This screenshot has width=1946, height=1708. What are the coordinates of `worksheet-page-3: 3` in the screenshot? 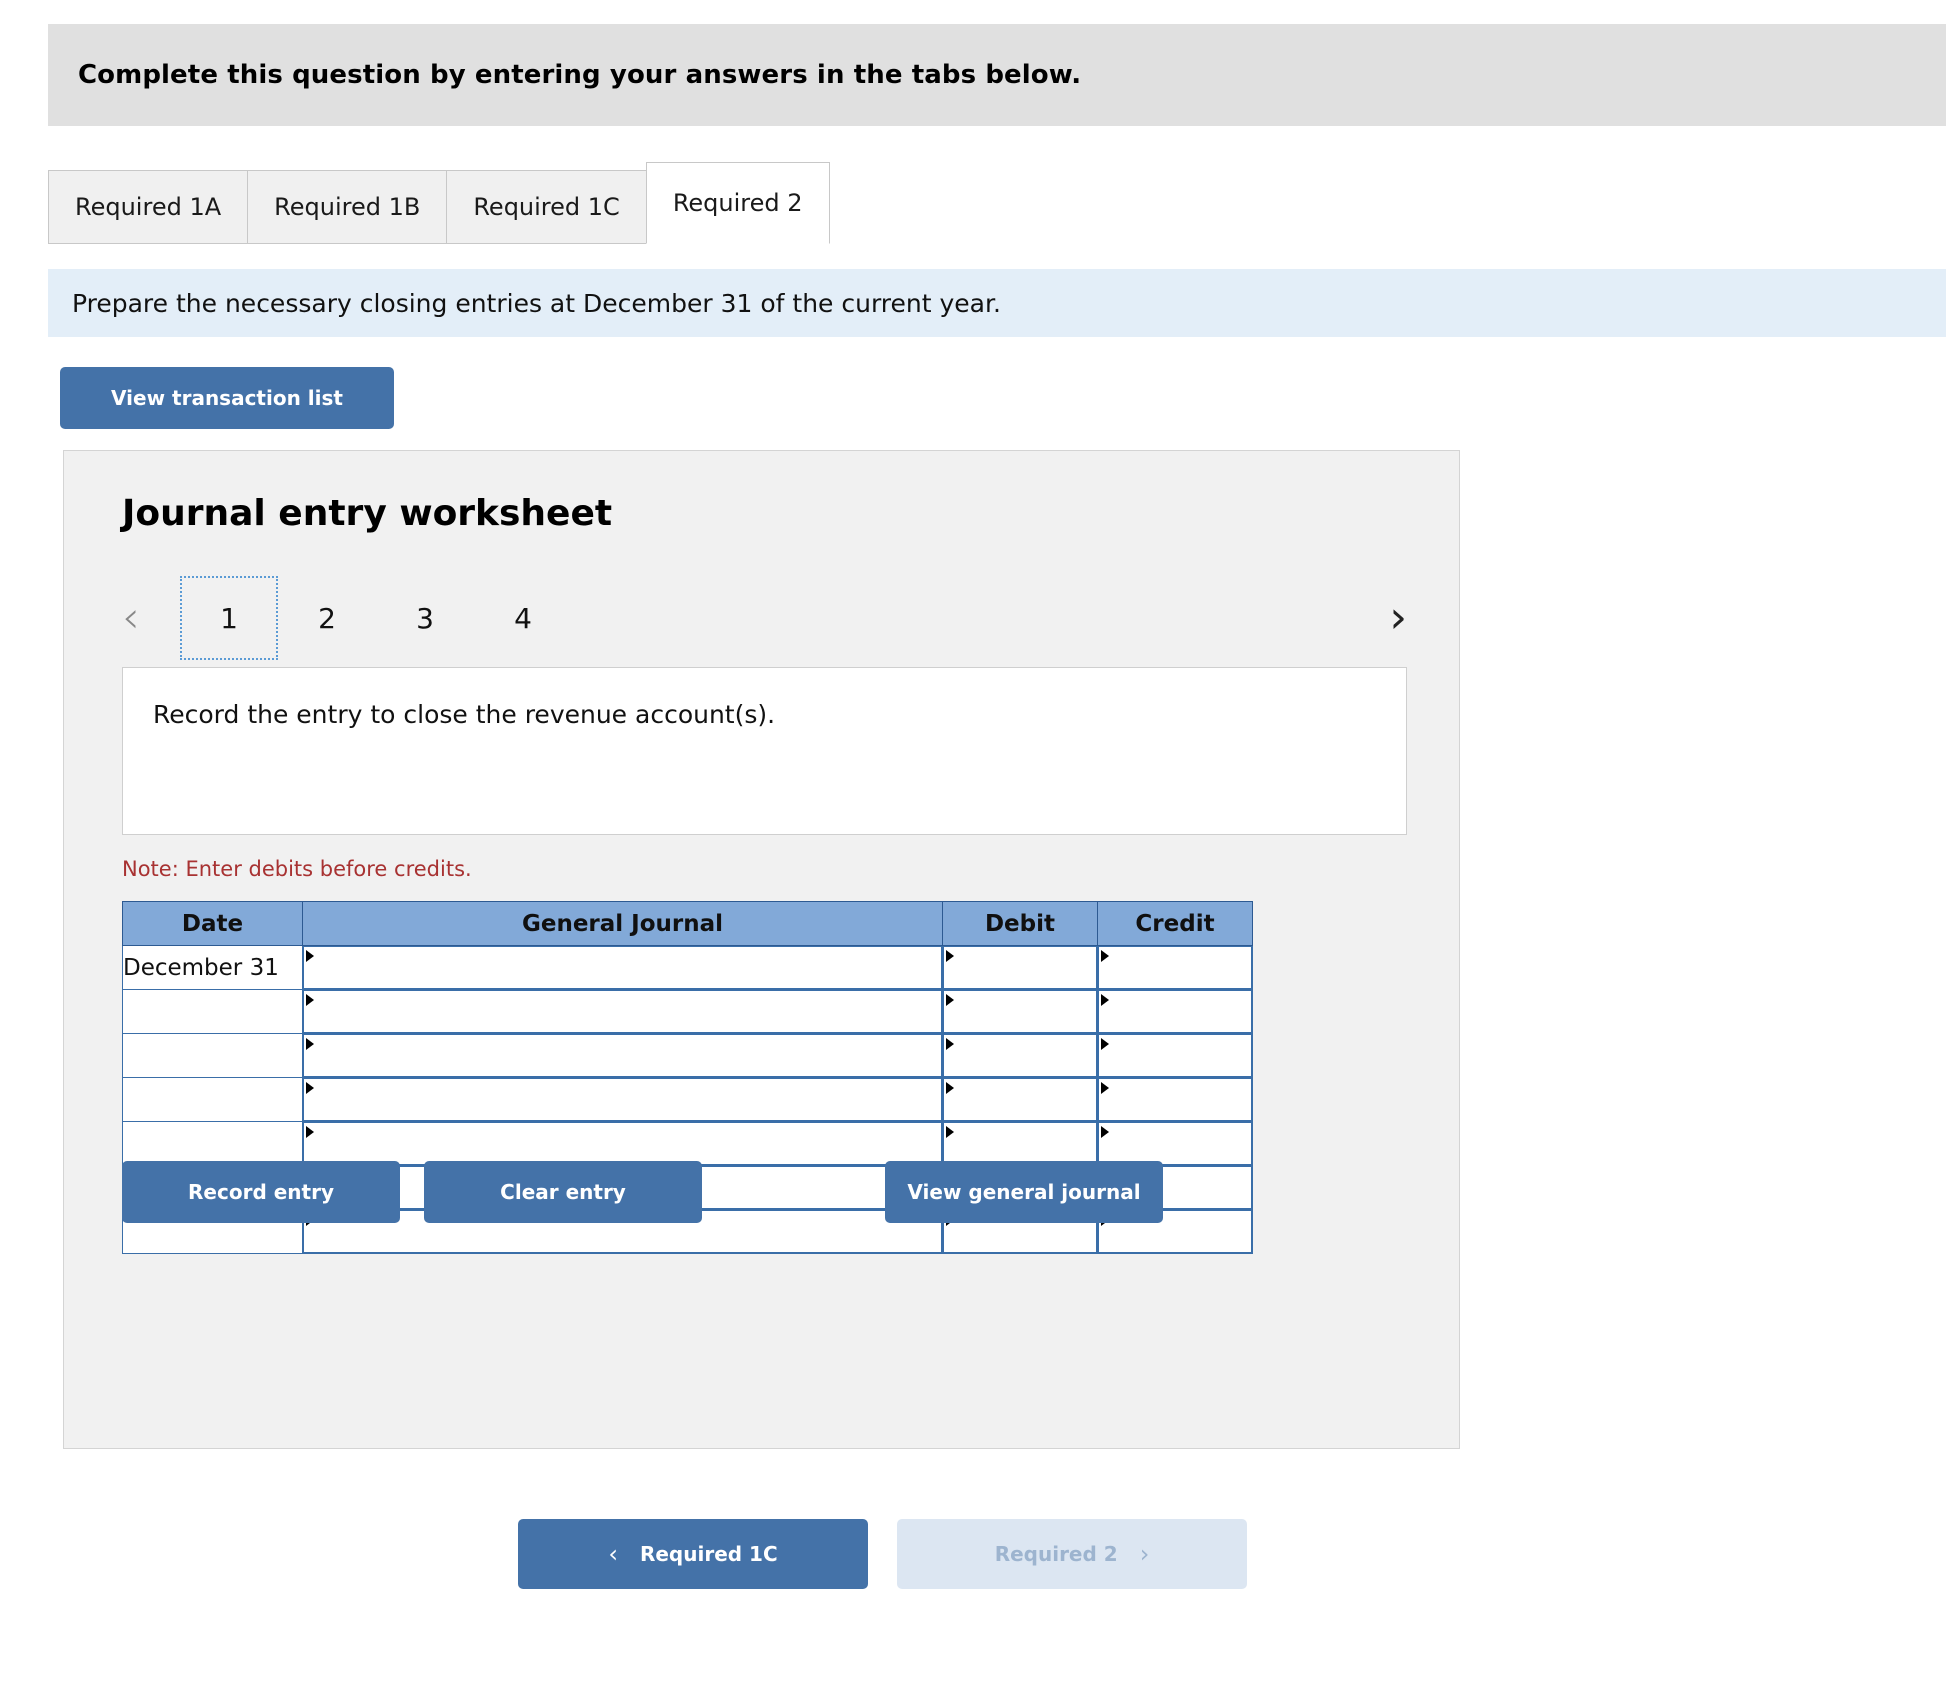 It's located at (425, 618).